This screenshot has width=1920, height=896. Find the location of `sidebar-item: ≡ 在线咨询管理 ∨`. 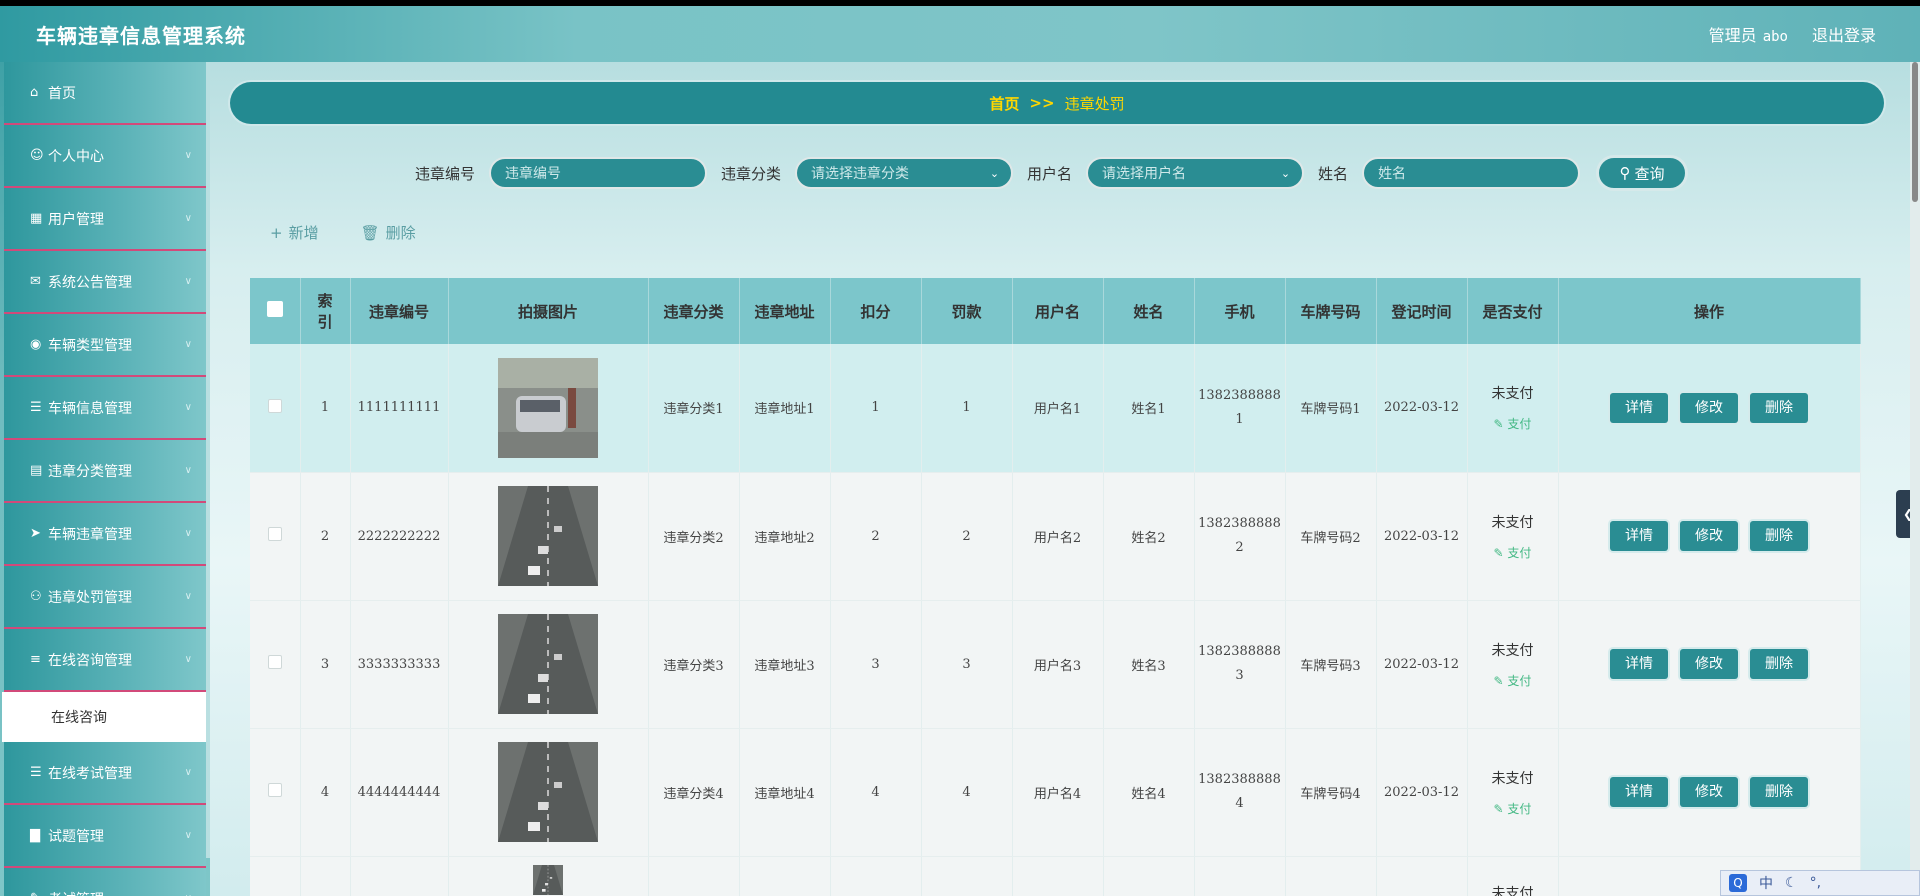

sidebar-item: ≡ 在线咨询管理 ∨ is located at coordinates (105, 660).